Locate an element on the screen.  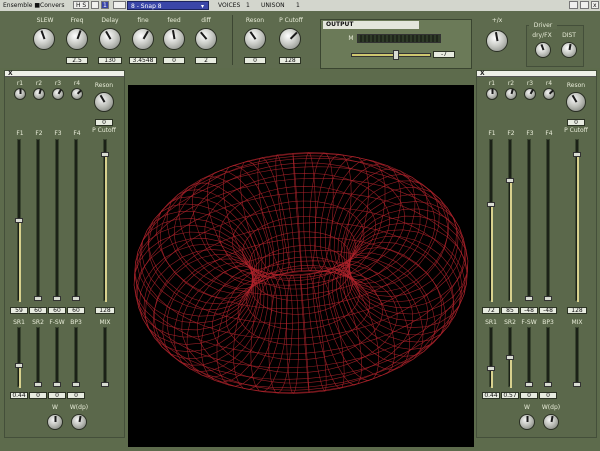
snapshot-icon is located at coordinates (119, 5).